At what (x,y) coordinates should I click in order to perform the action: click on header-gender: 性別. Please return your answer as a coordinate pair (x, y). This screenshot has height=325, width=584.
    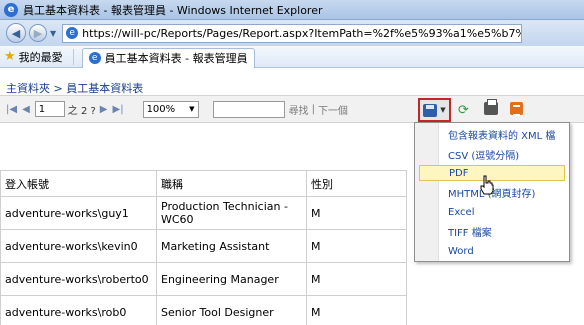
    Looking at the image, I should click on (356, 183).